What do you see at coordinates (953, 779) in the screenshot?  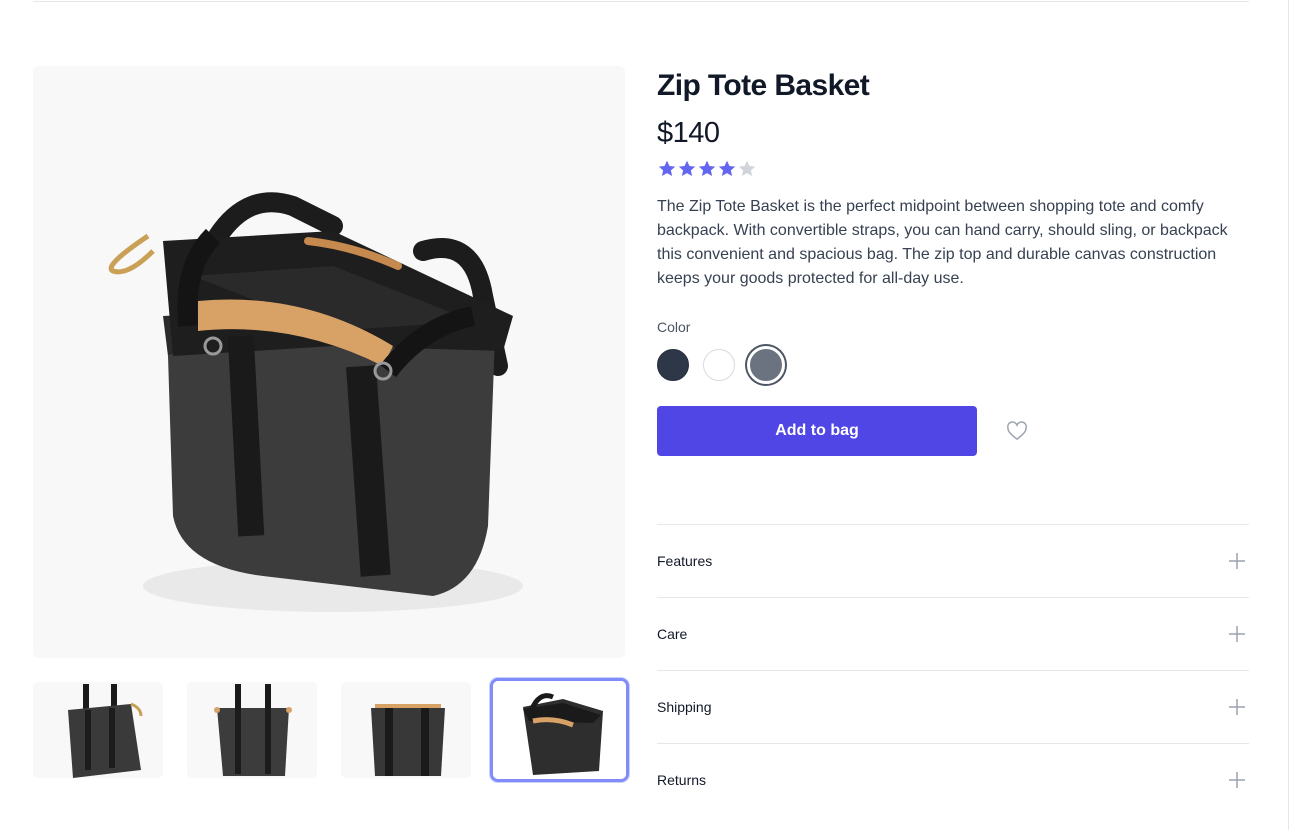 I see `accordion-returns: Returns` at bounding box center [953, 779].